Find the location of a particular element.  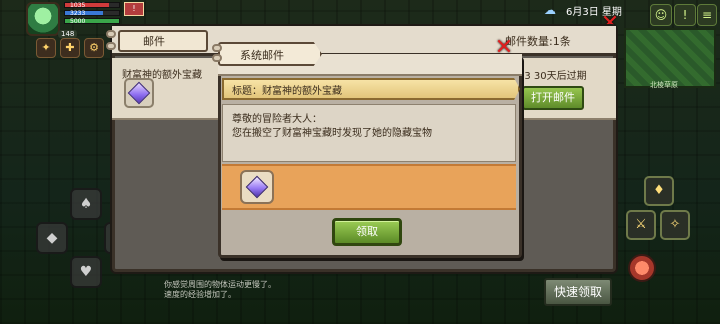

gift-icon: ✚ is located at coordinates (70, 48).